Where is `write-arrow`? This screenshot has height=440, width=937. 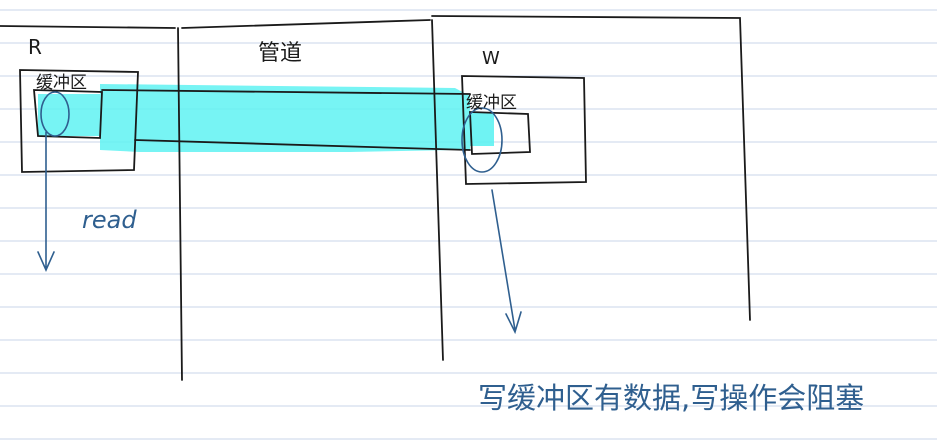 write-arrow is located at coordinates (506, 262).